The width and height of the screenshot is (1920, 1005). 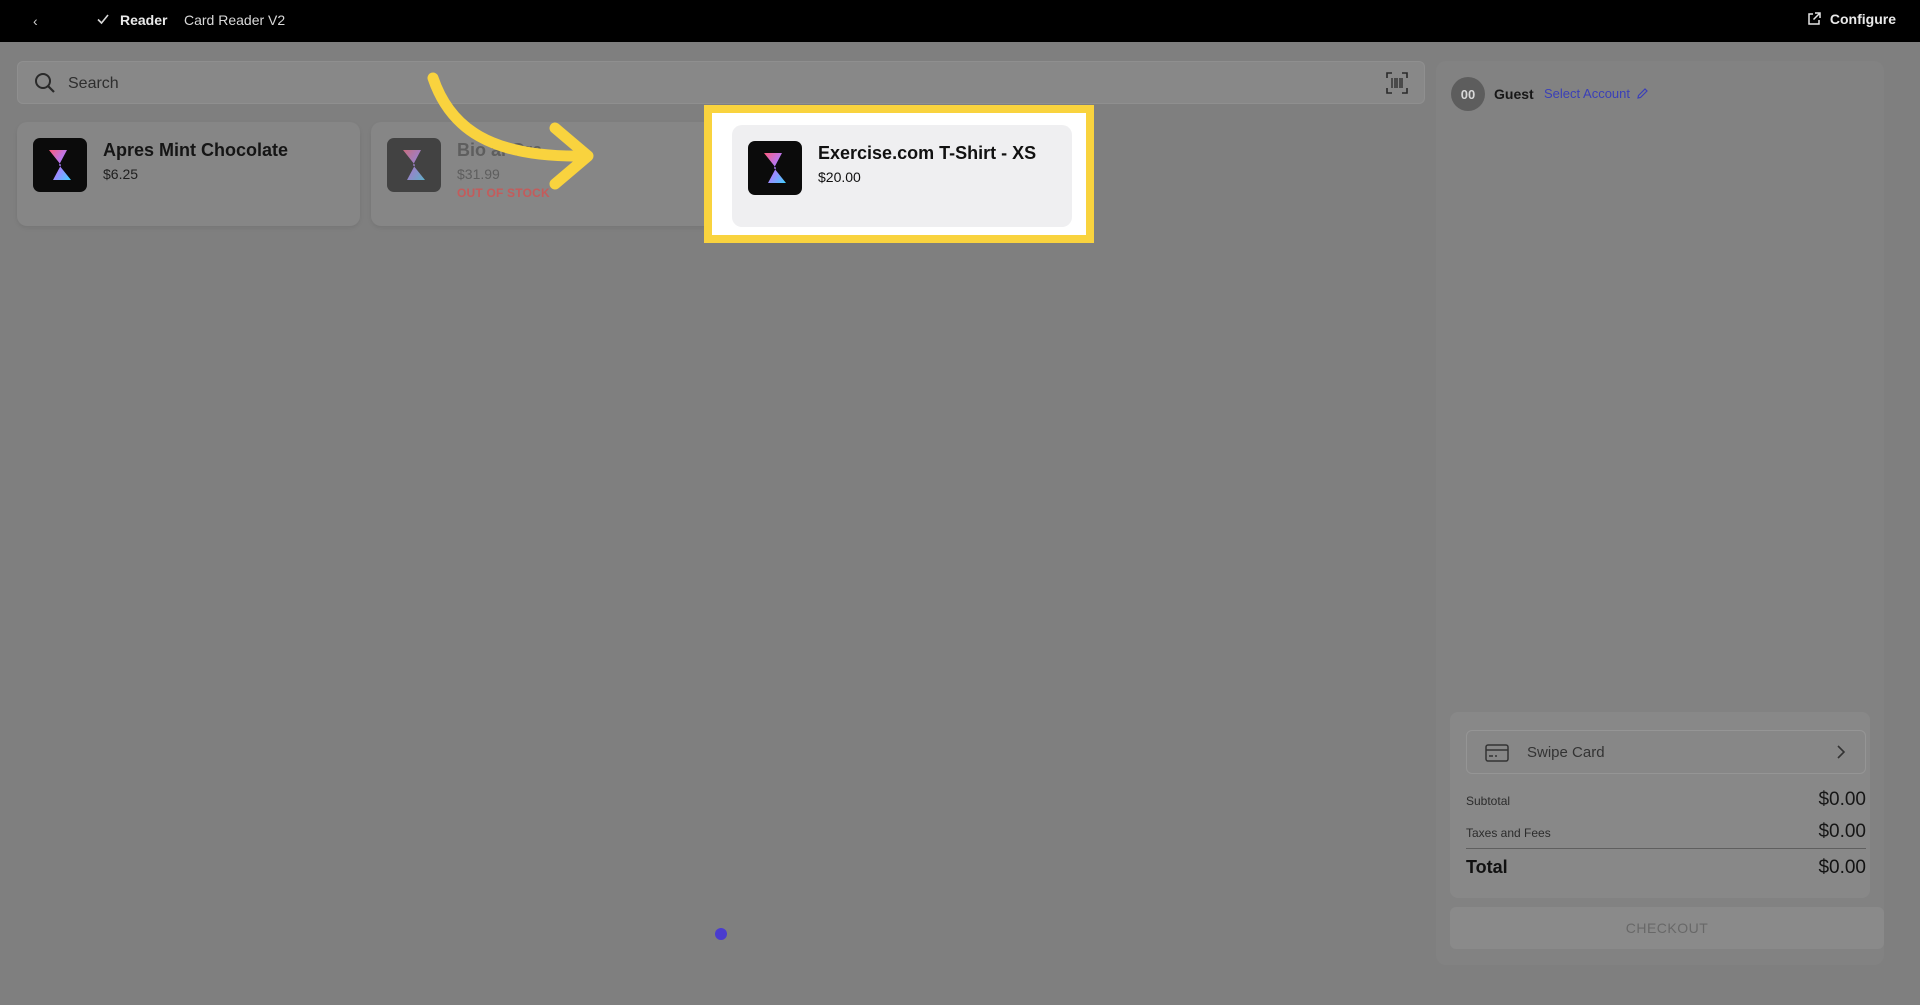 What do you see at coordinates (1487, 867) in the screenshot?
I see `total-label: Total` at bounding box center [1487, 867].